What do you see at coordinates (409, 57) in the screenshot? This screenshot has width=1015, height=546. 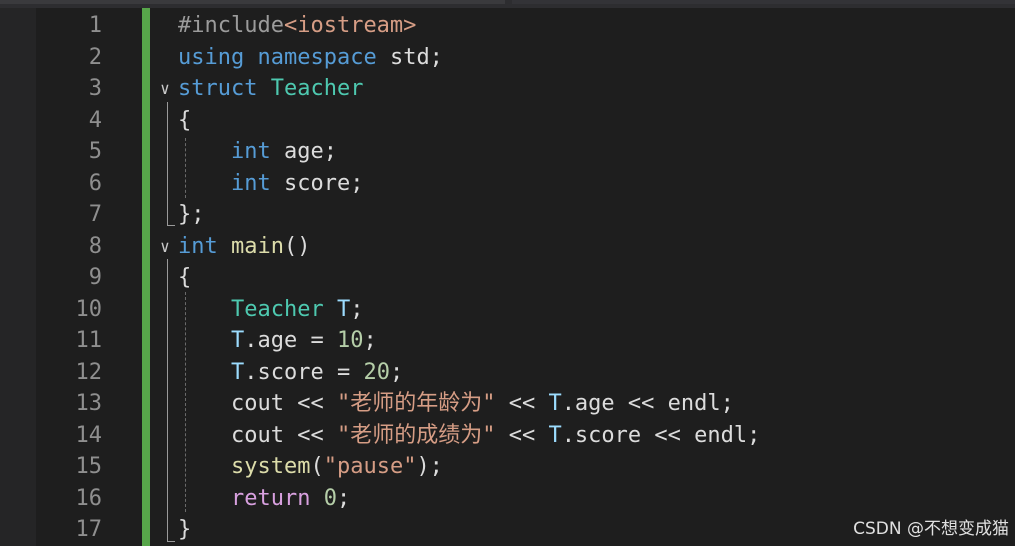 I see `code-token: std;` at bounding box center [409, 57].